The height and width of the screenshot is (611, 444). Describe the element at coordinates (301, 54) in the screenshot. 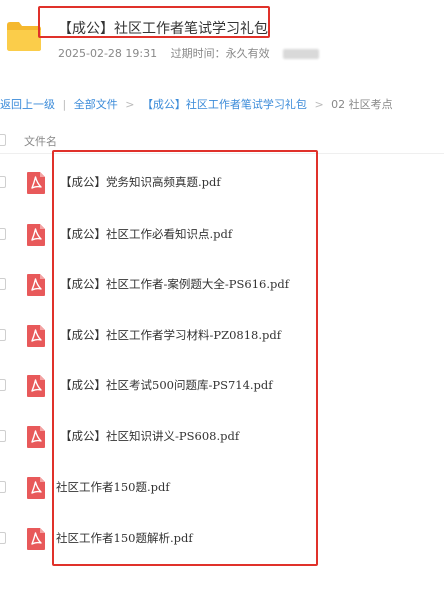

I see `owner-name-redacted` at that location.